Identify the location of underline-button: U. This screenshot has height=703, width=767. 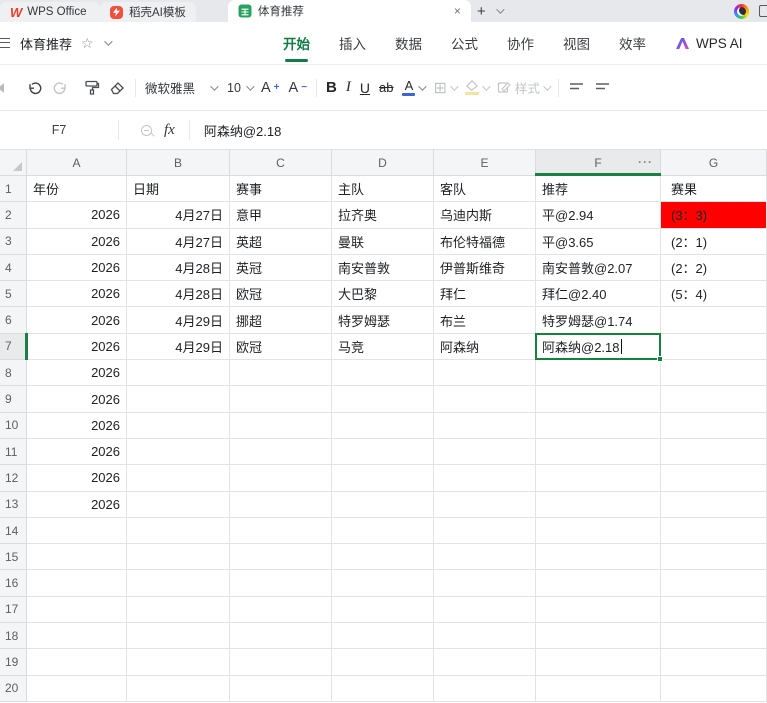
(365, 88).